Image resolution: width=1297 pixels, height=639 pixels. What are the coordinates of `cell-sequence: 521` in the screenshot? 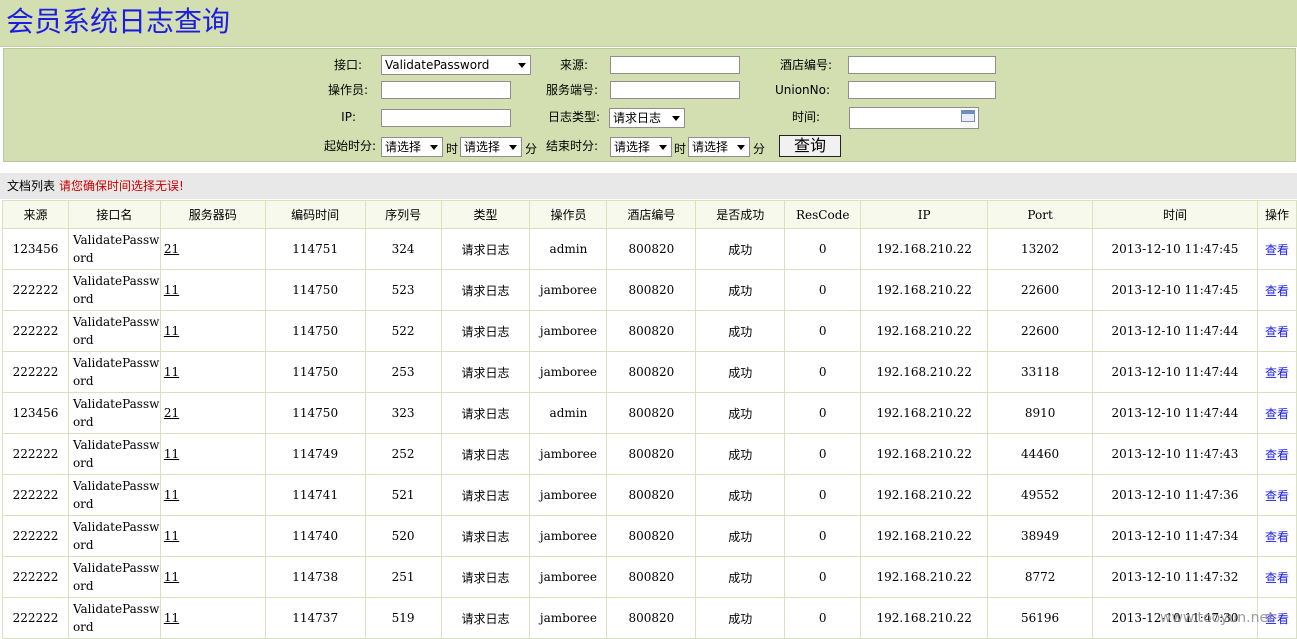 It's located at (403, 495).